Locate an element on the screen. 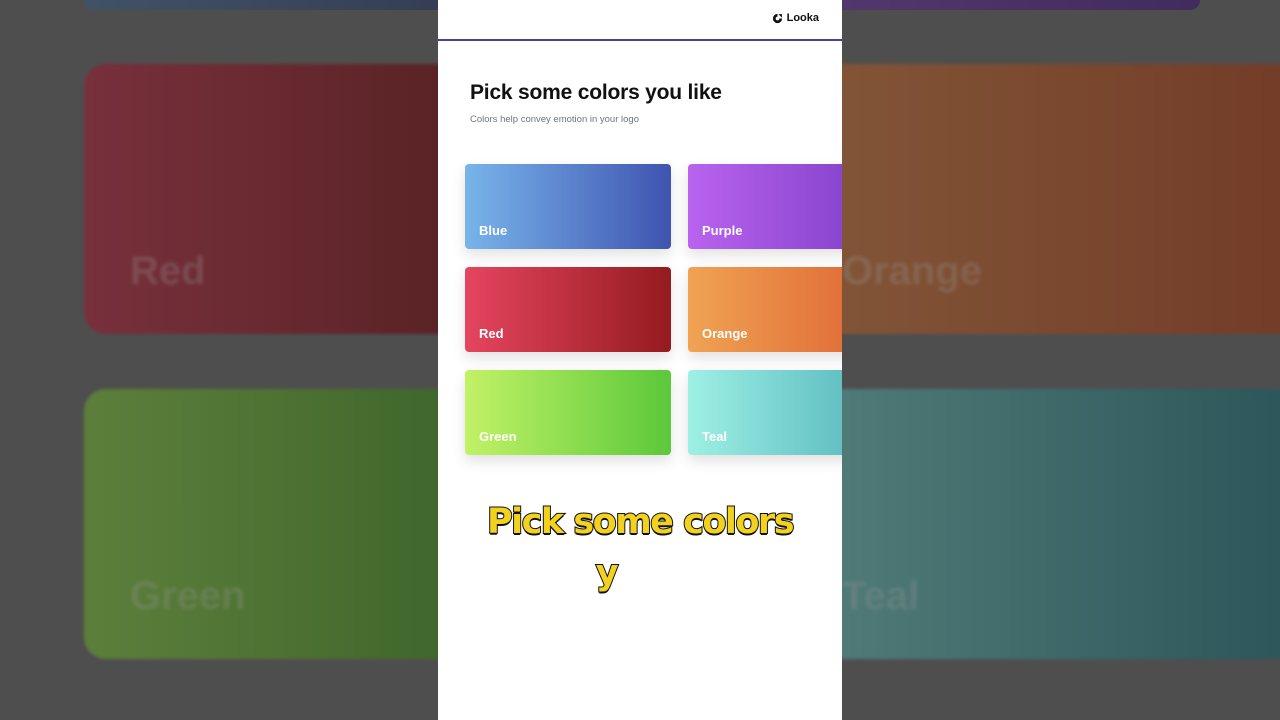 The width and height of the screenshot is (1280, 720). top-bar: Looka is located at coordinates (640, 20).